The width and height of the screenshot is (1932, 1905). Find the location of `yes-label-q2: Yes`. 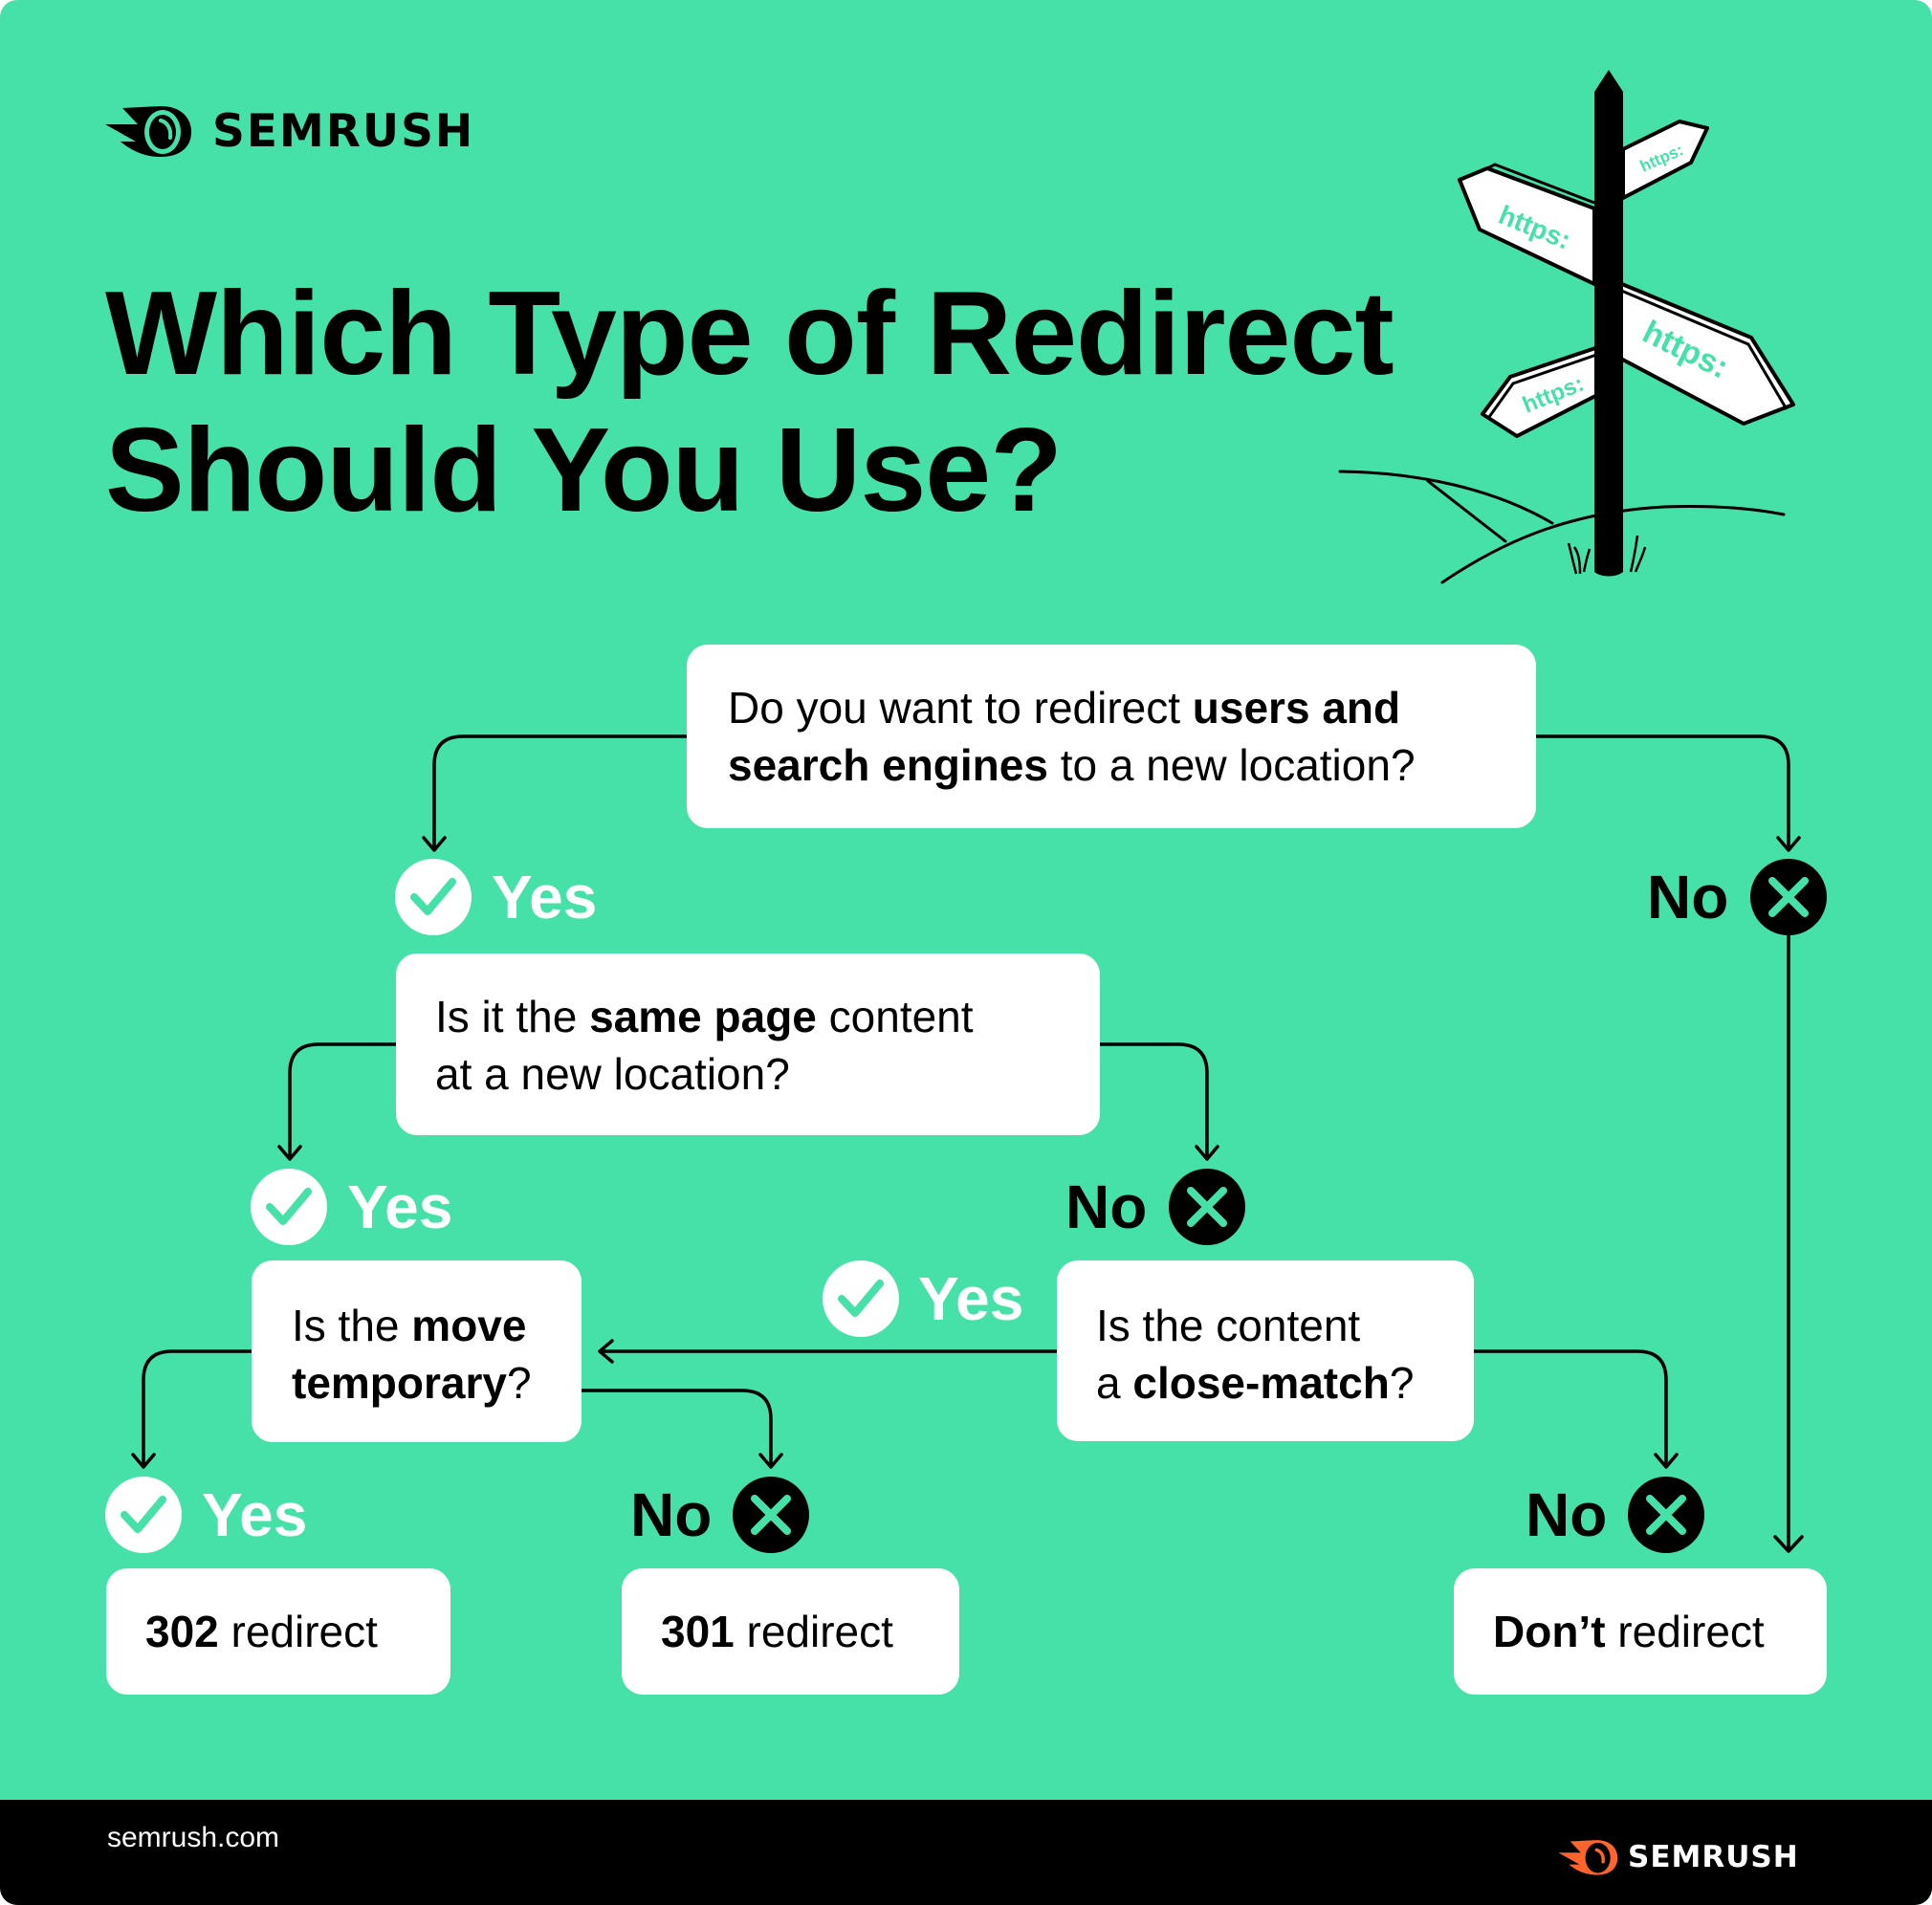

yes-label-q2: Yes is located at coordinates (400, 1207).